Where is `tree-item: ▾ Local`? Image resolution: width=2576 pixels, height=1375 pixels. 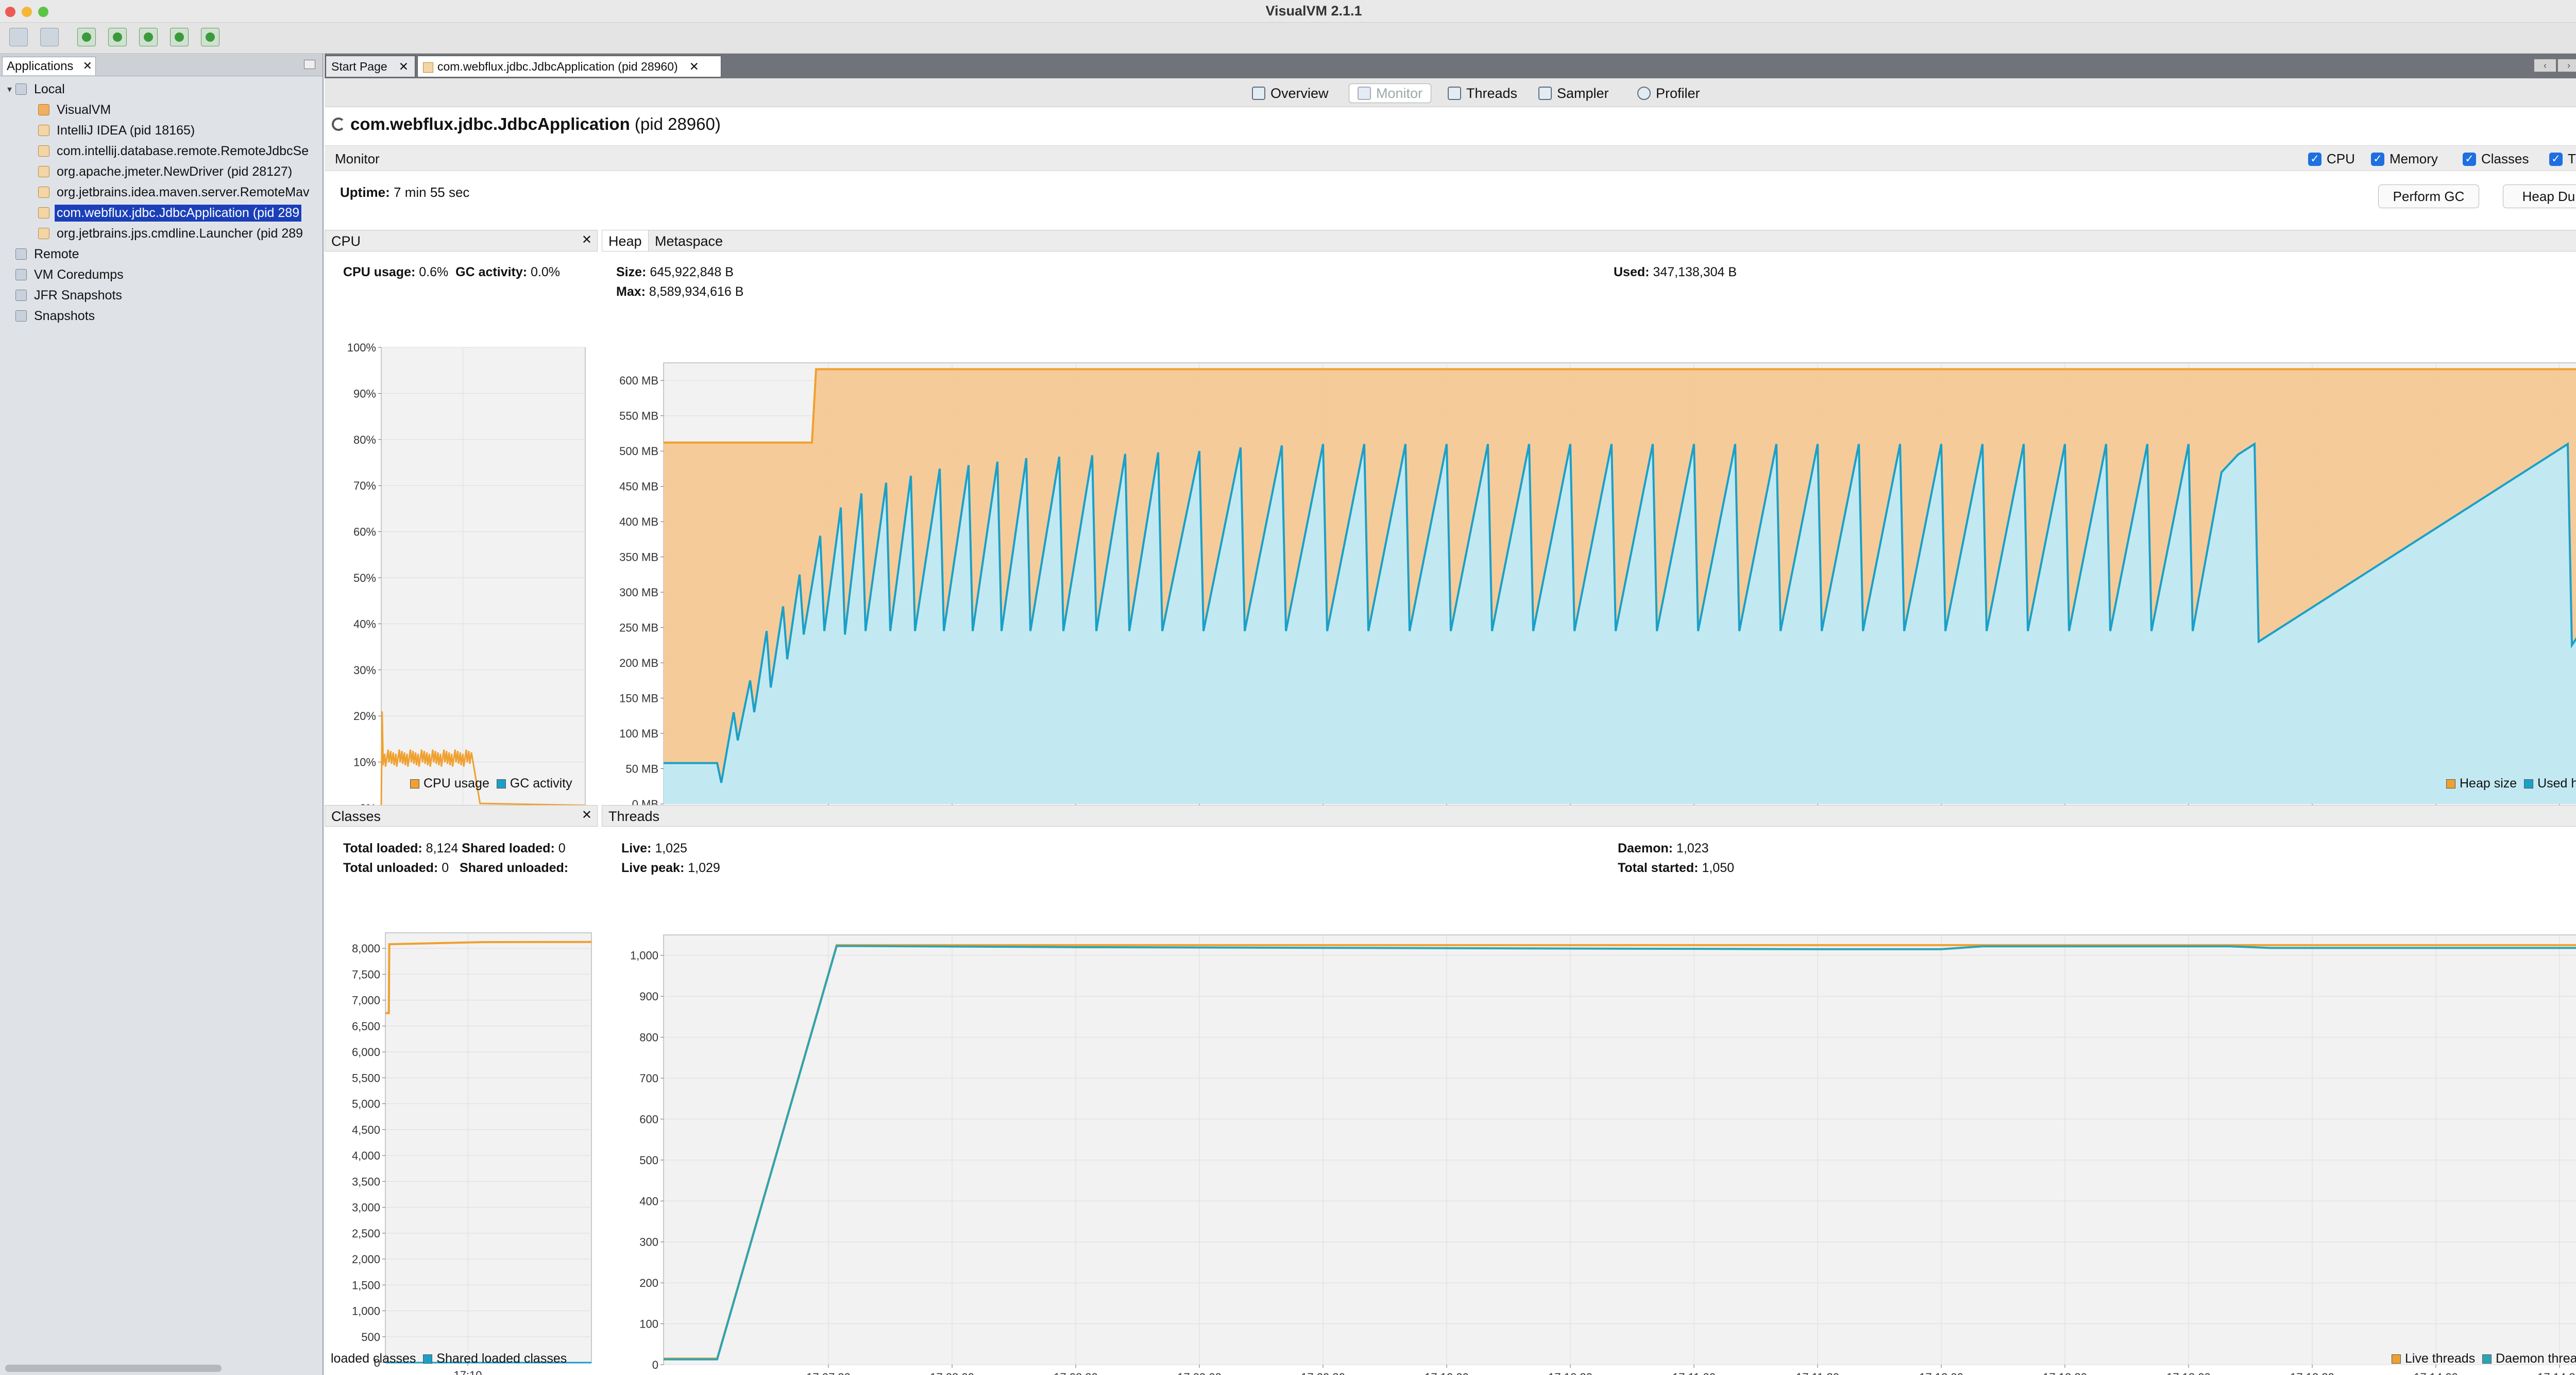
tree-item: ▾ Local is located at coordinates (37, 89).